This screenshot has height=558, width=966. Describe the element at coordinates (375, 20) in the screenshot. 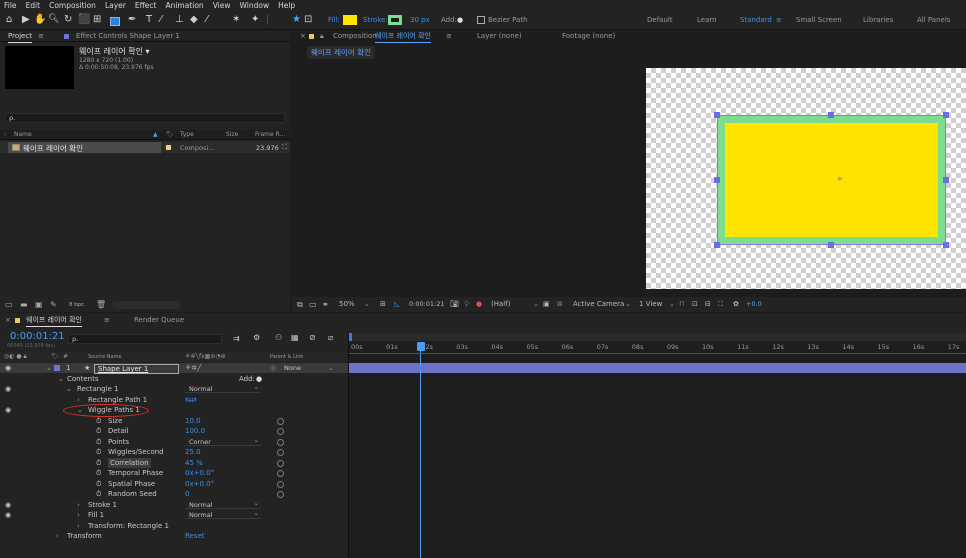

I see `stroke-label: Stroke:` at that location.